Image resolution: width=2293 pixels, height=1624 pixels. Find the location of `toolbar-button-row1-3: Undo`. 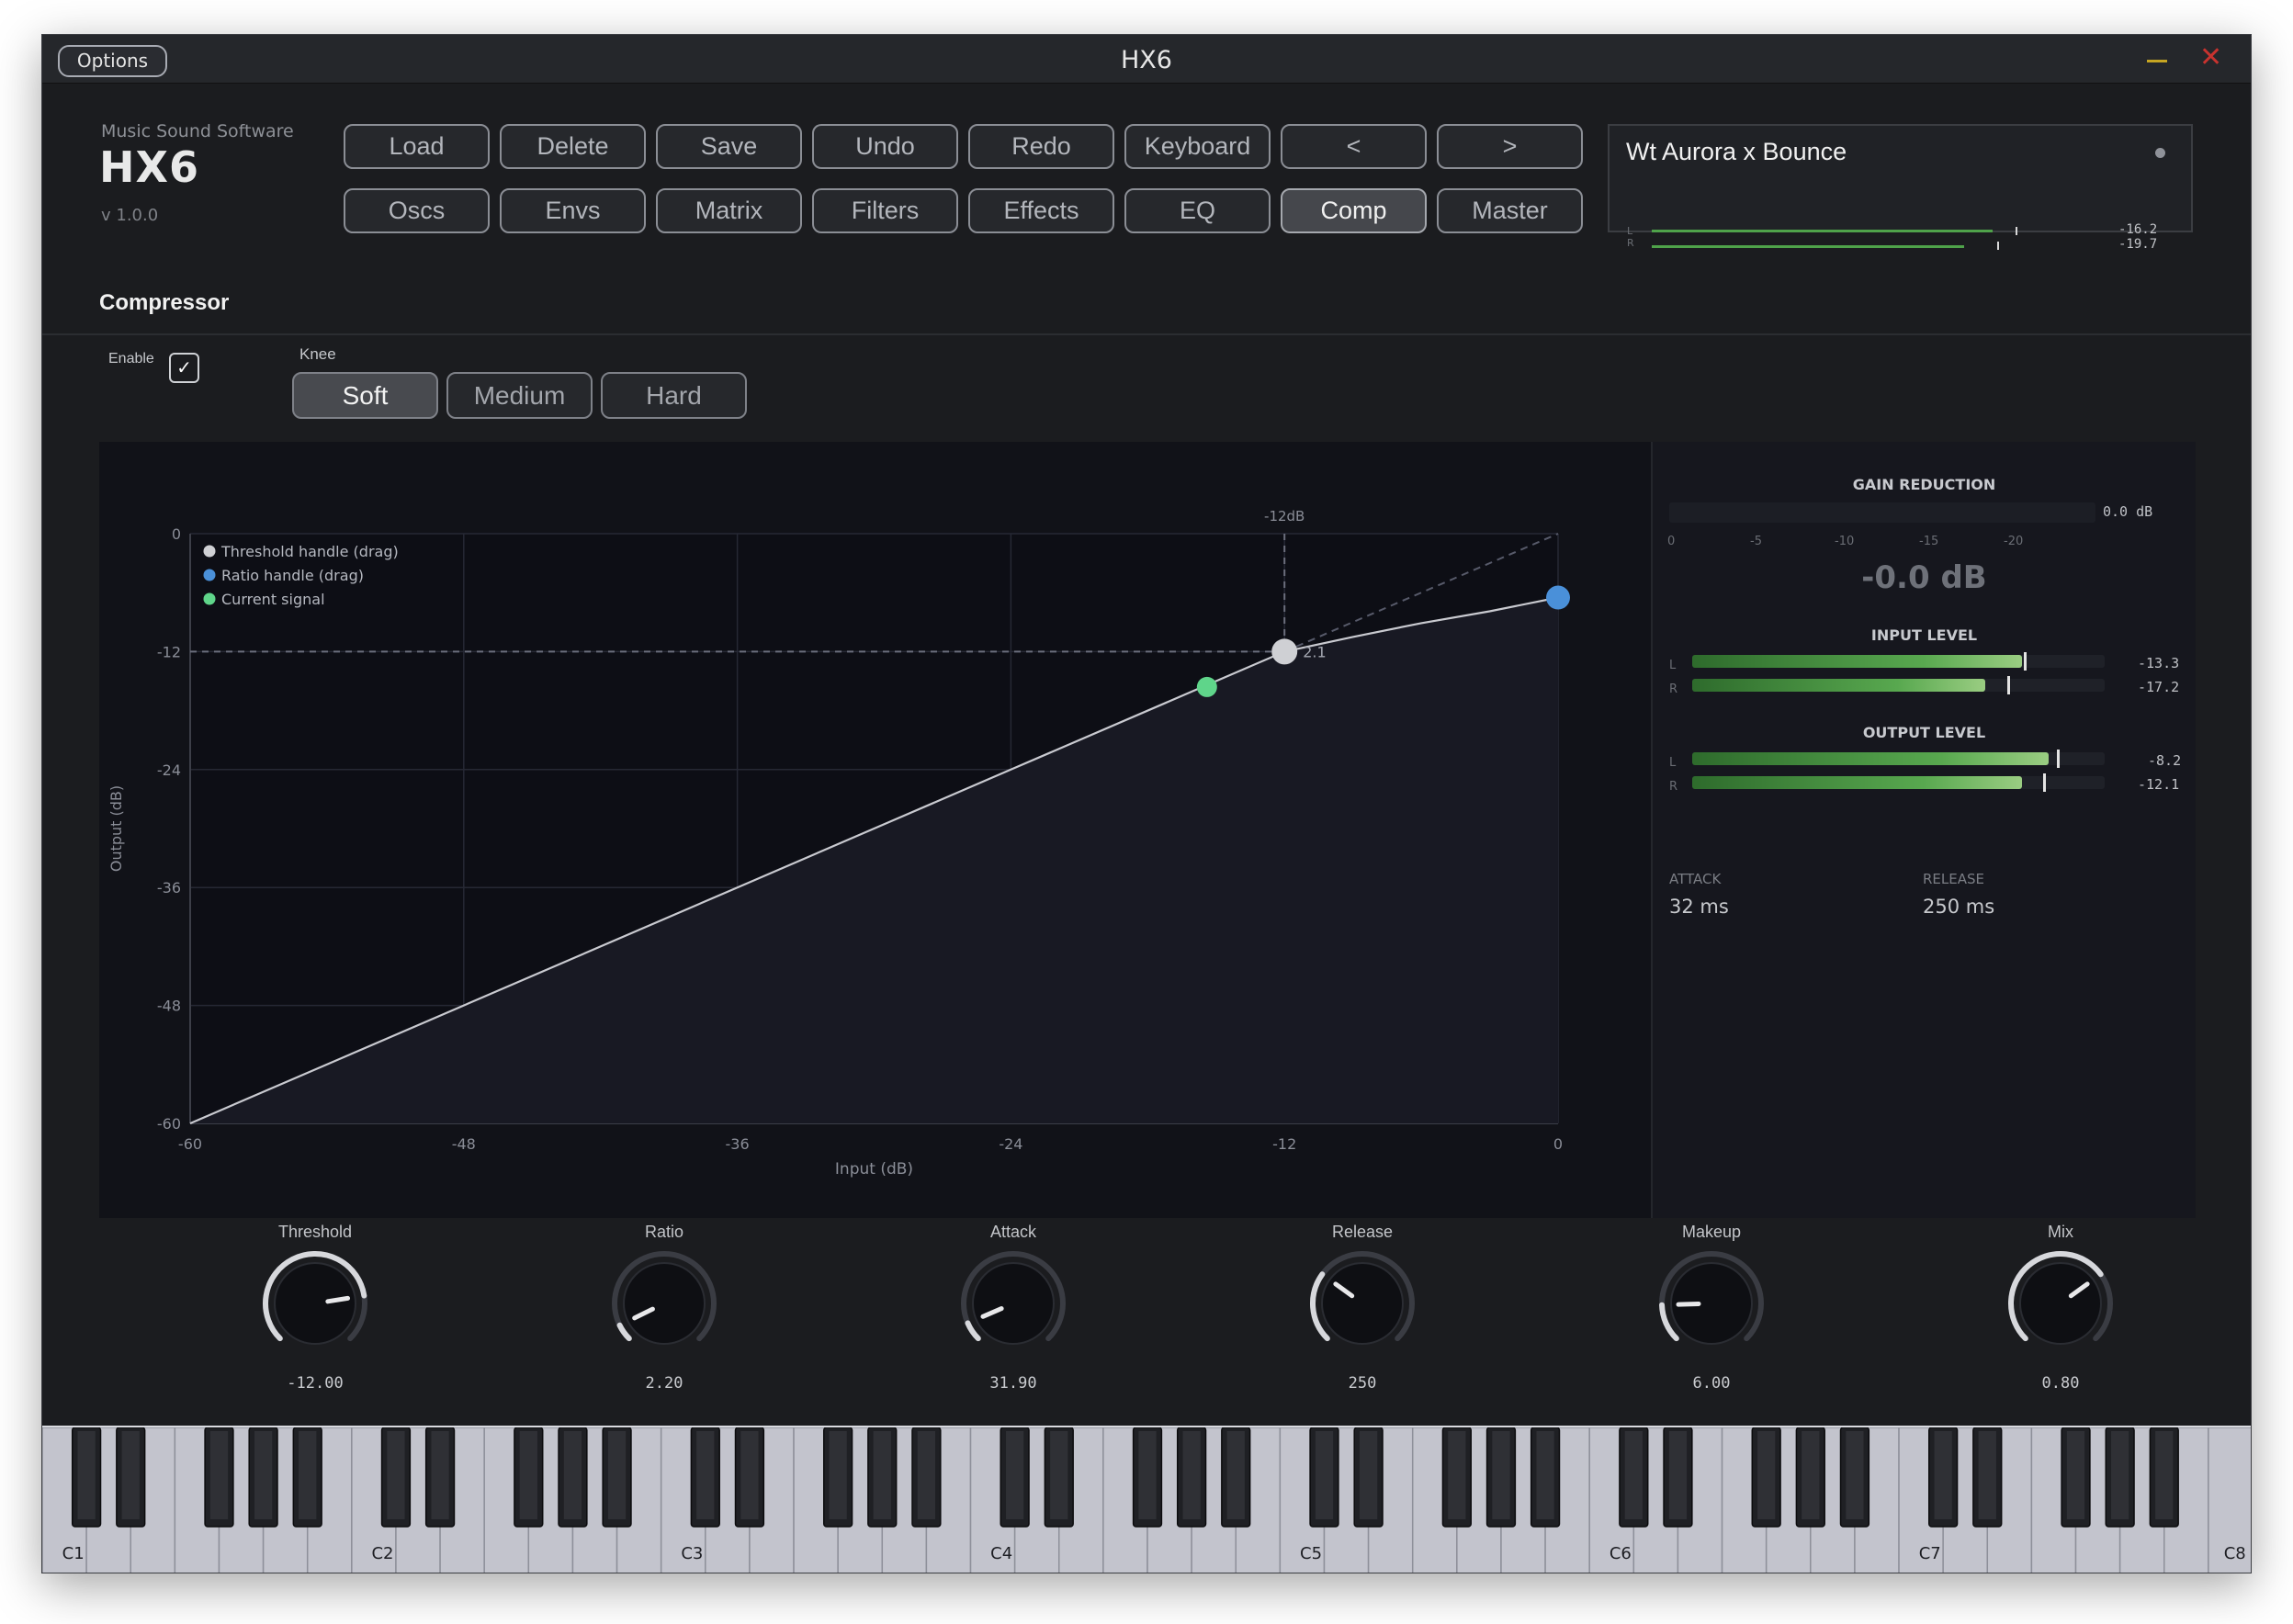

toolbar-button-row1-3: Undo is located at coordinates (885, 146).